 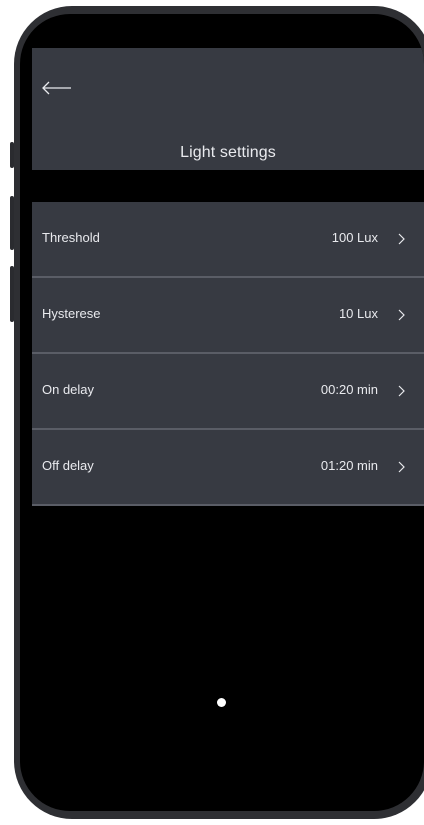 What do you see at coordinates (228, 240) in the screenshot?
I see `setting-row-threshold: Threshold 100 Lux` at bounding box center [228, 240].